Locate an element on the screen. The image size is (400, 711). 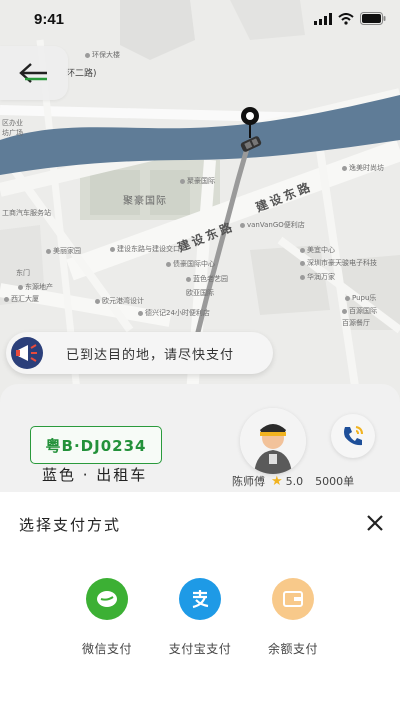
map-poi-label: 百源餐厅 is located at coordinates (356, 323).